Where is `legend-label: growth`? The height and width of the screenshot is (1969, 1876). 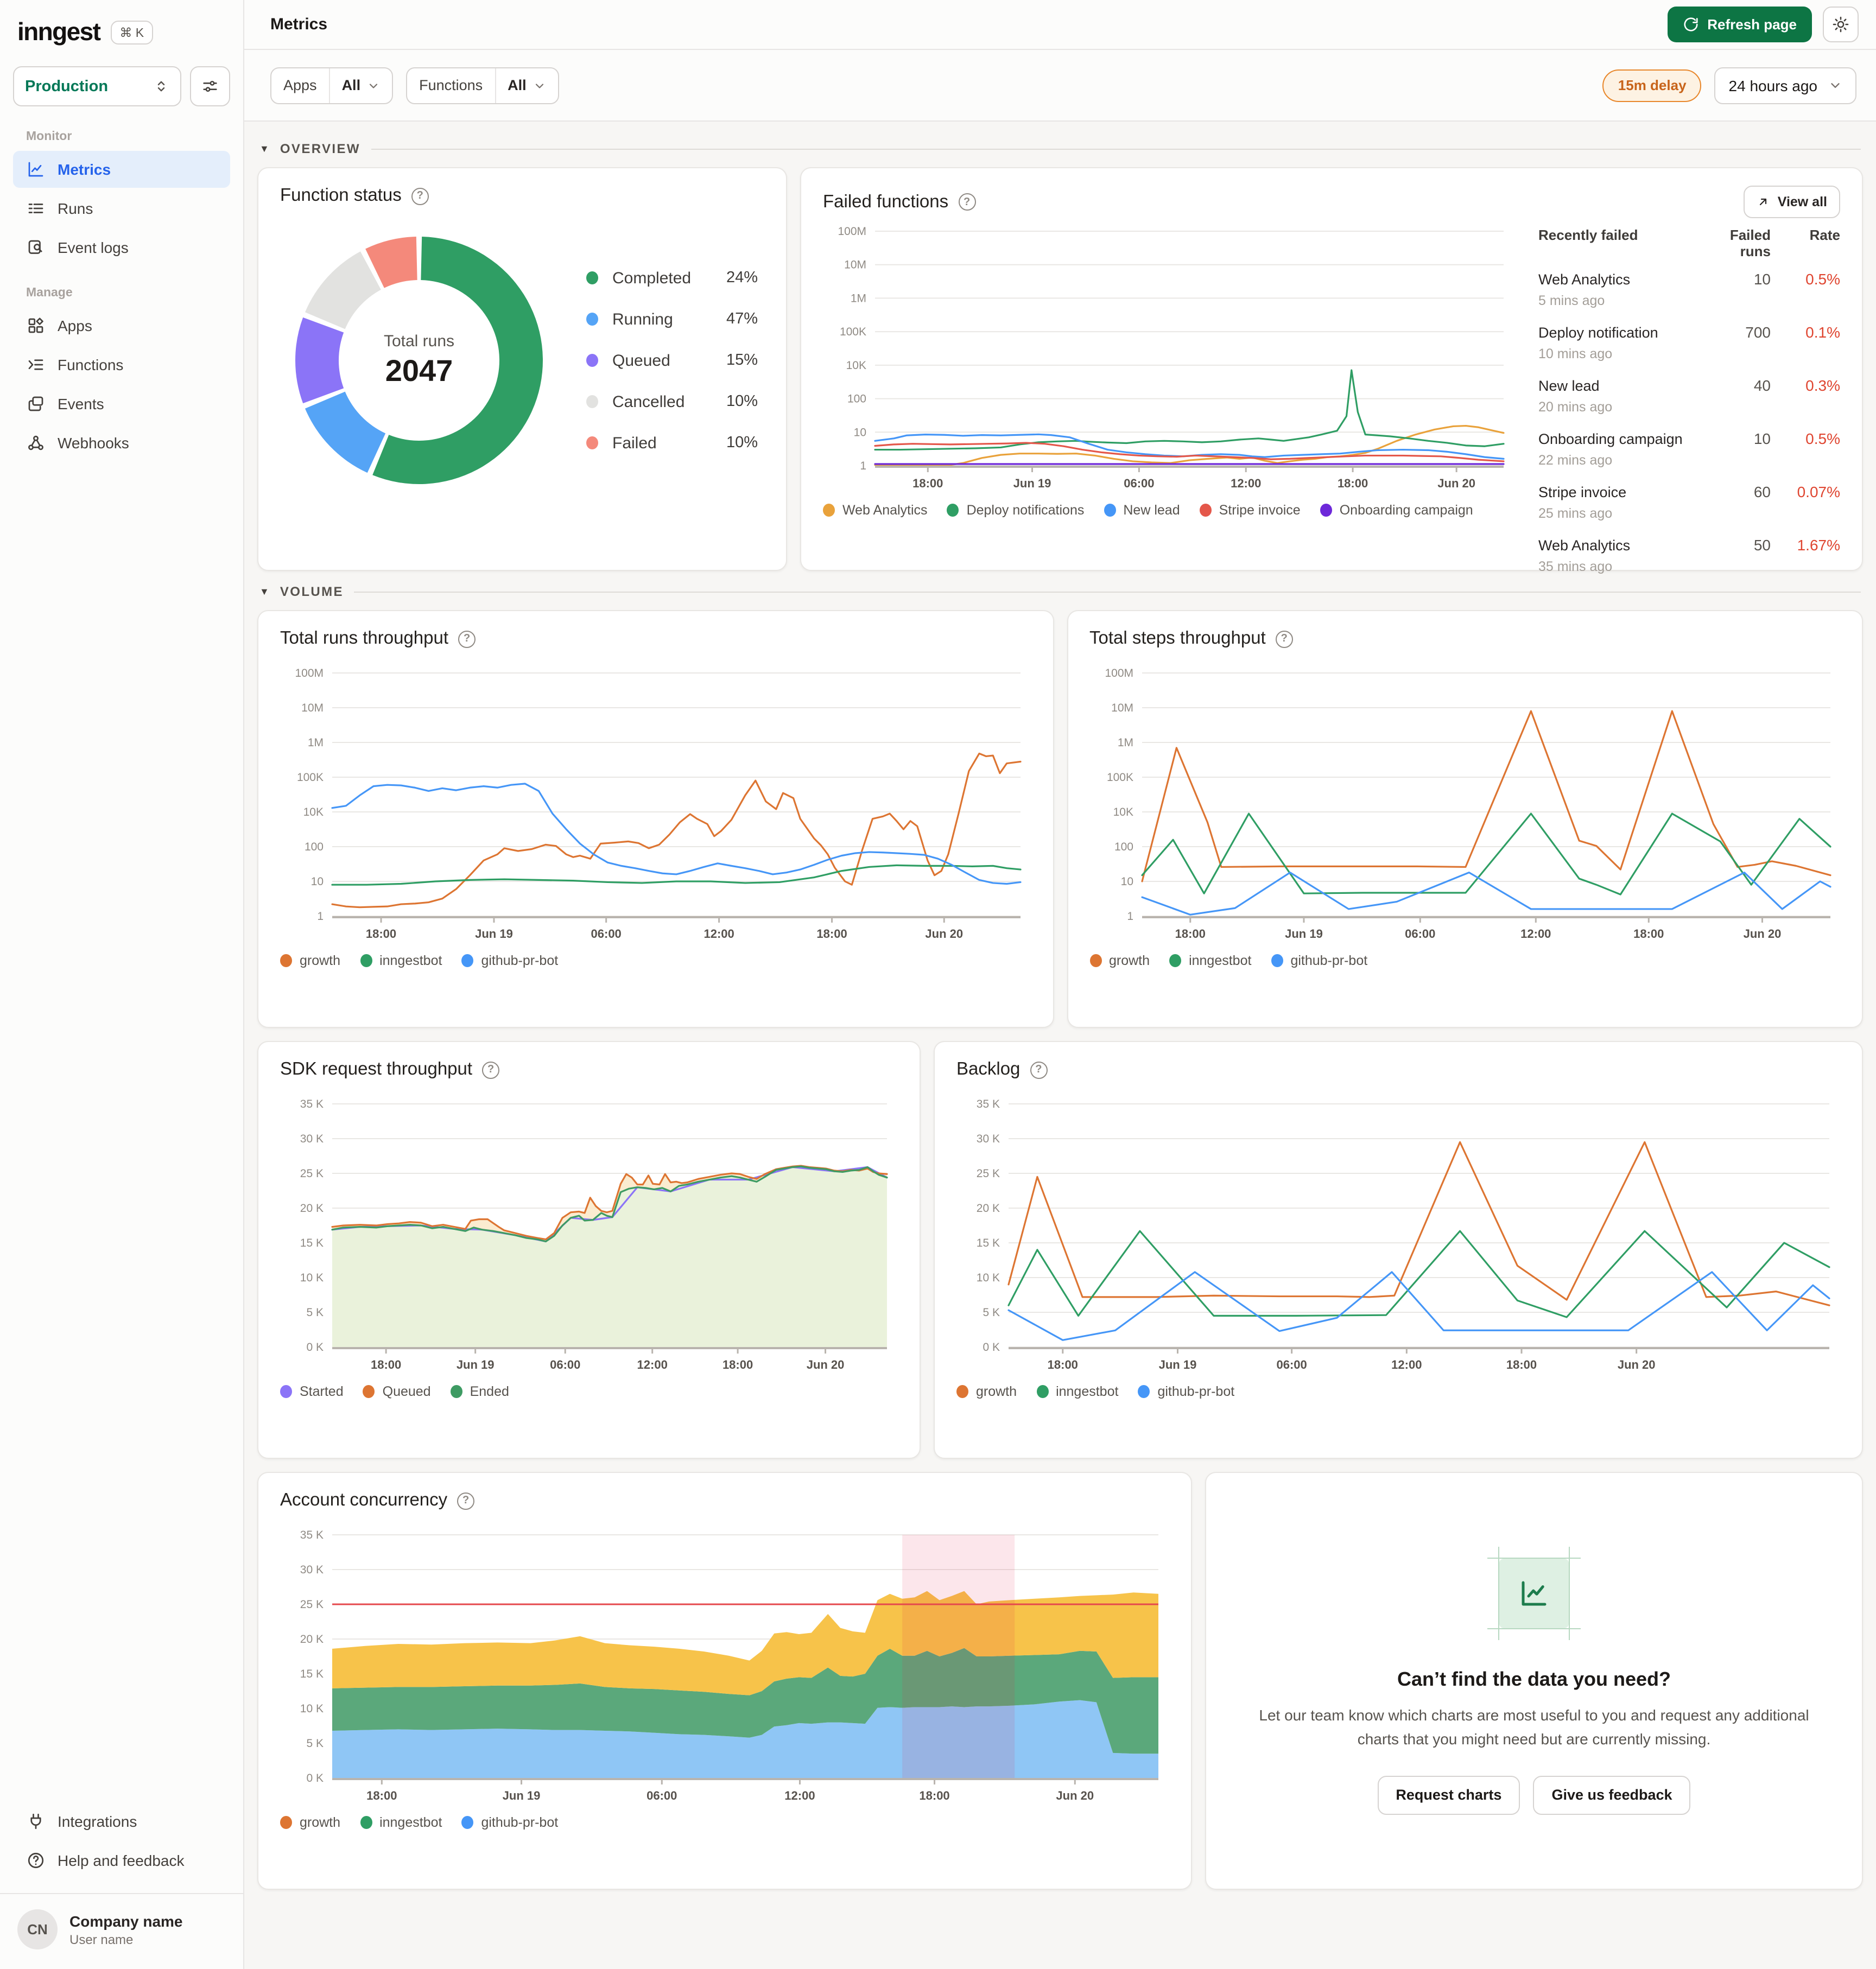 legend-label: growth is located at coordinates (1129, 960).